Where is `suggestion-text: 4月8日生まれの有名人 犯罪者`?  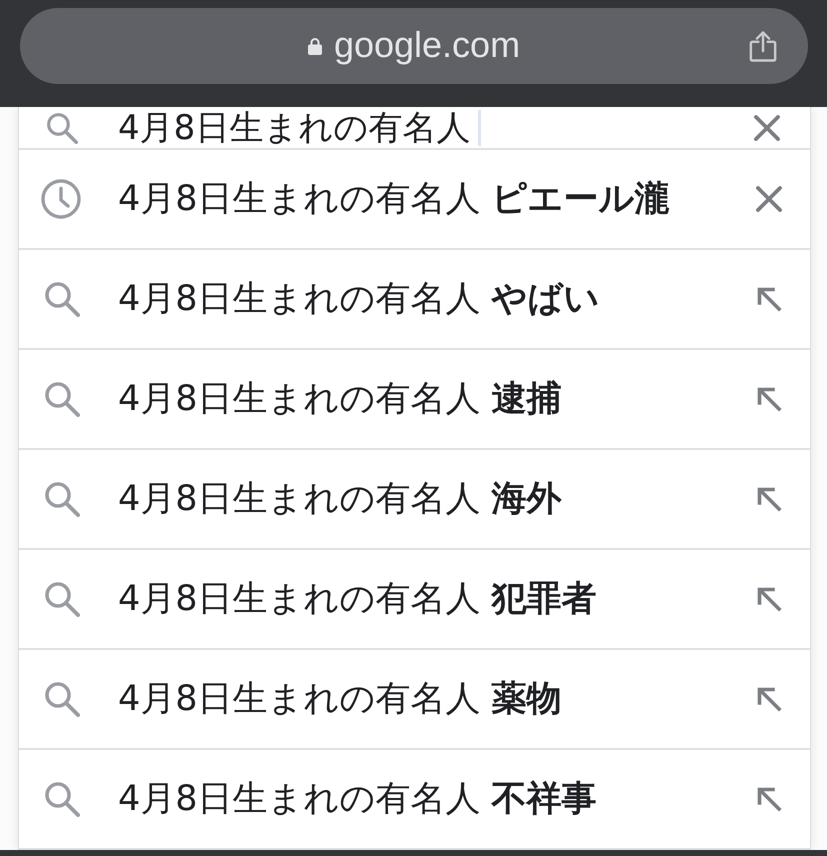
suggestion-text: 4月8日生まれの有名人 犯罪者 is located at coordinates (358, 599).